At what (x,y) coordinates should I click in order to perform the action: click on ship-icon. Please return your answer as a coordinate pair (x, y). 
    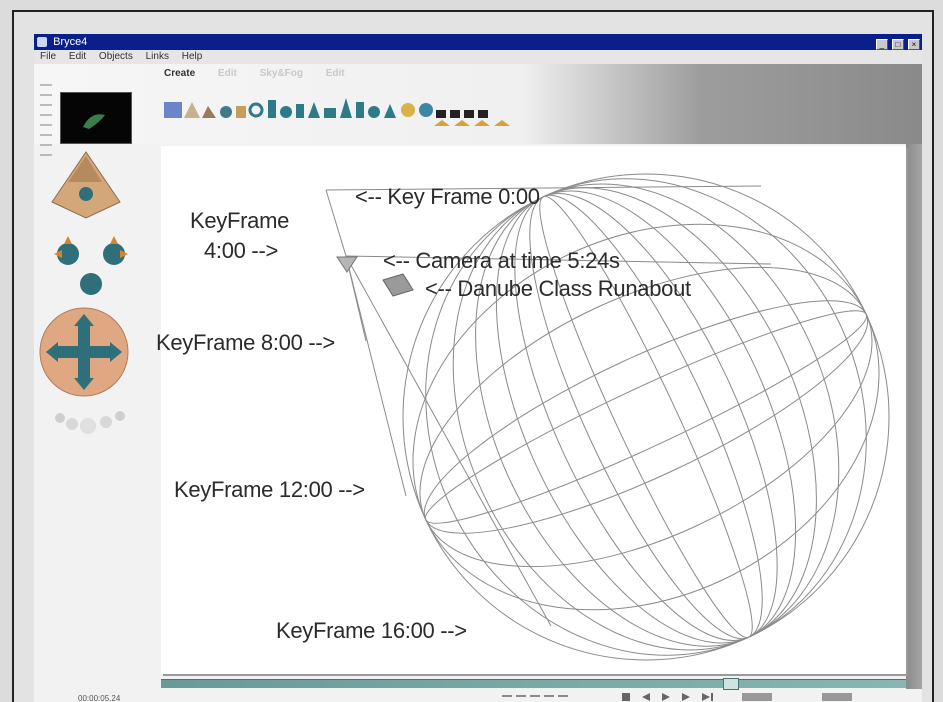
    Looking at the image, I should click on (398, 285).